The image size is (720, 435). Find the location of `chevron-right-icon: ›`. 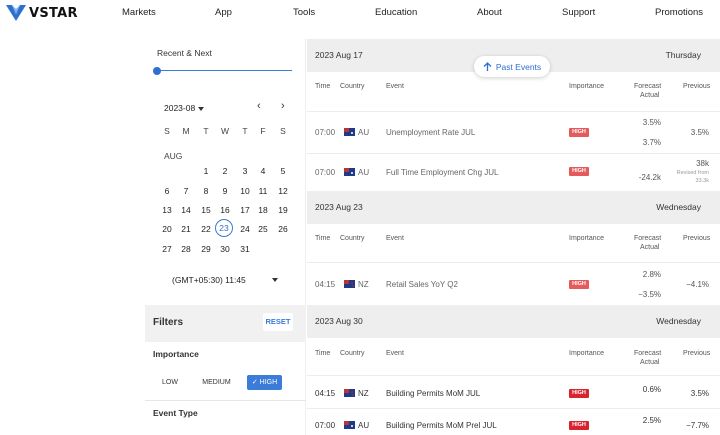

chevron-right-icon: › is located at coordinates (283, 106).